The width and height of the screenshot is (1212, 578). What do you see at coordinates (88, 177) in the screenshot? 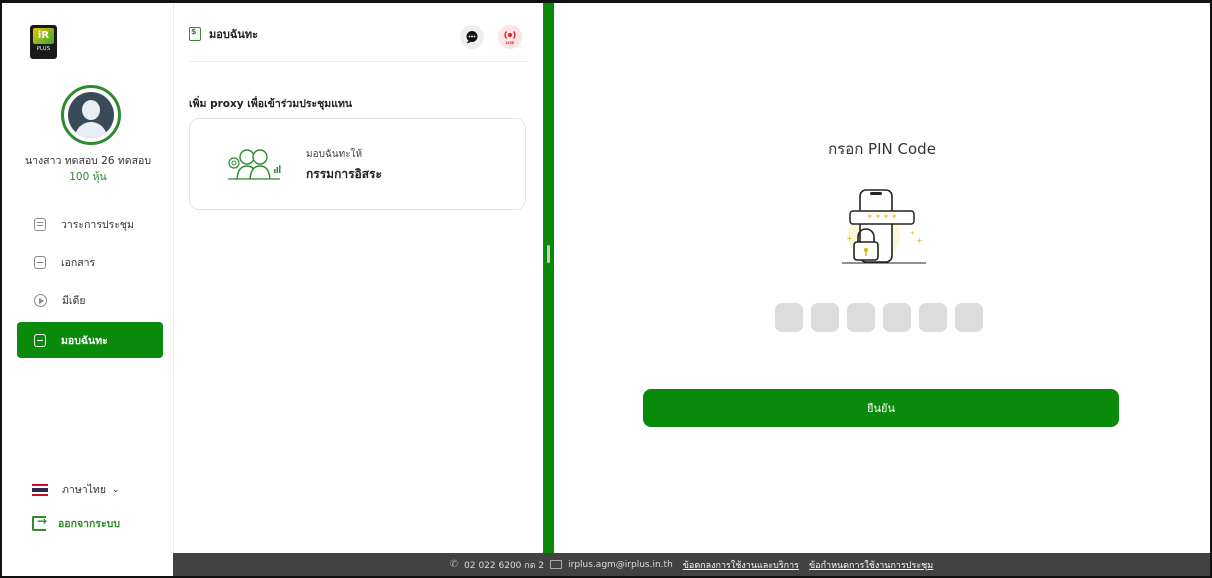
I see `user-shares: 100 หุ้น` at bounding box center [88, 177].